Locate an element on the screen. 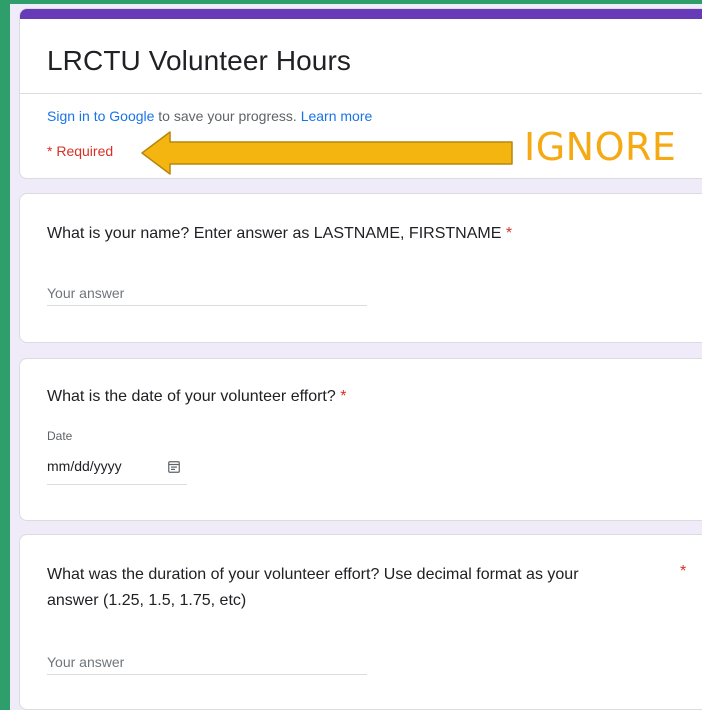 This screenshot has height=710, width=702. required-note: * Required is located at coordinates (80, 151).